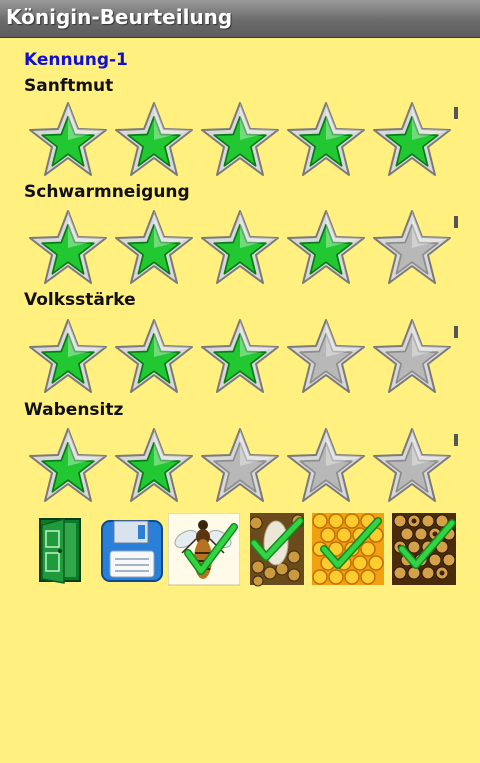  I want to click on save-button, so click(132, 550).